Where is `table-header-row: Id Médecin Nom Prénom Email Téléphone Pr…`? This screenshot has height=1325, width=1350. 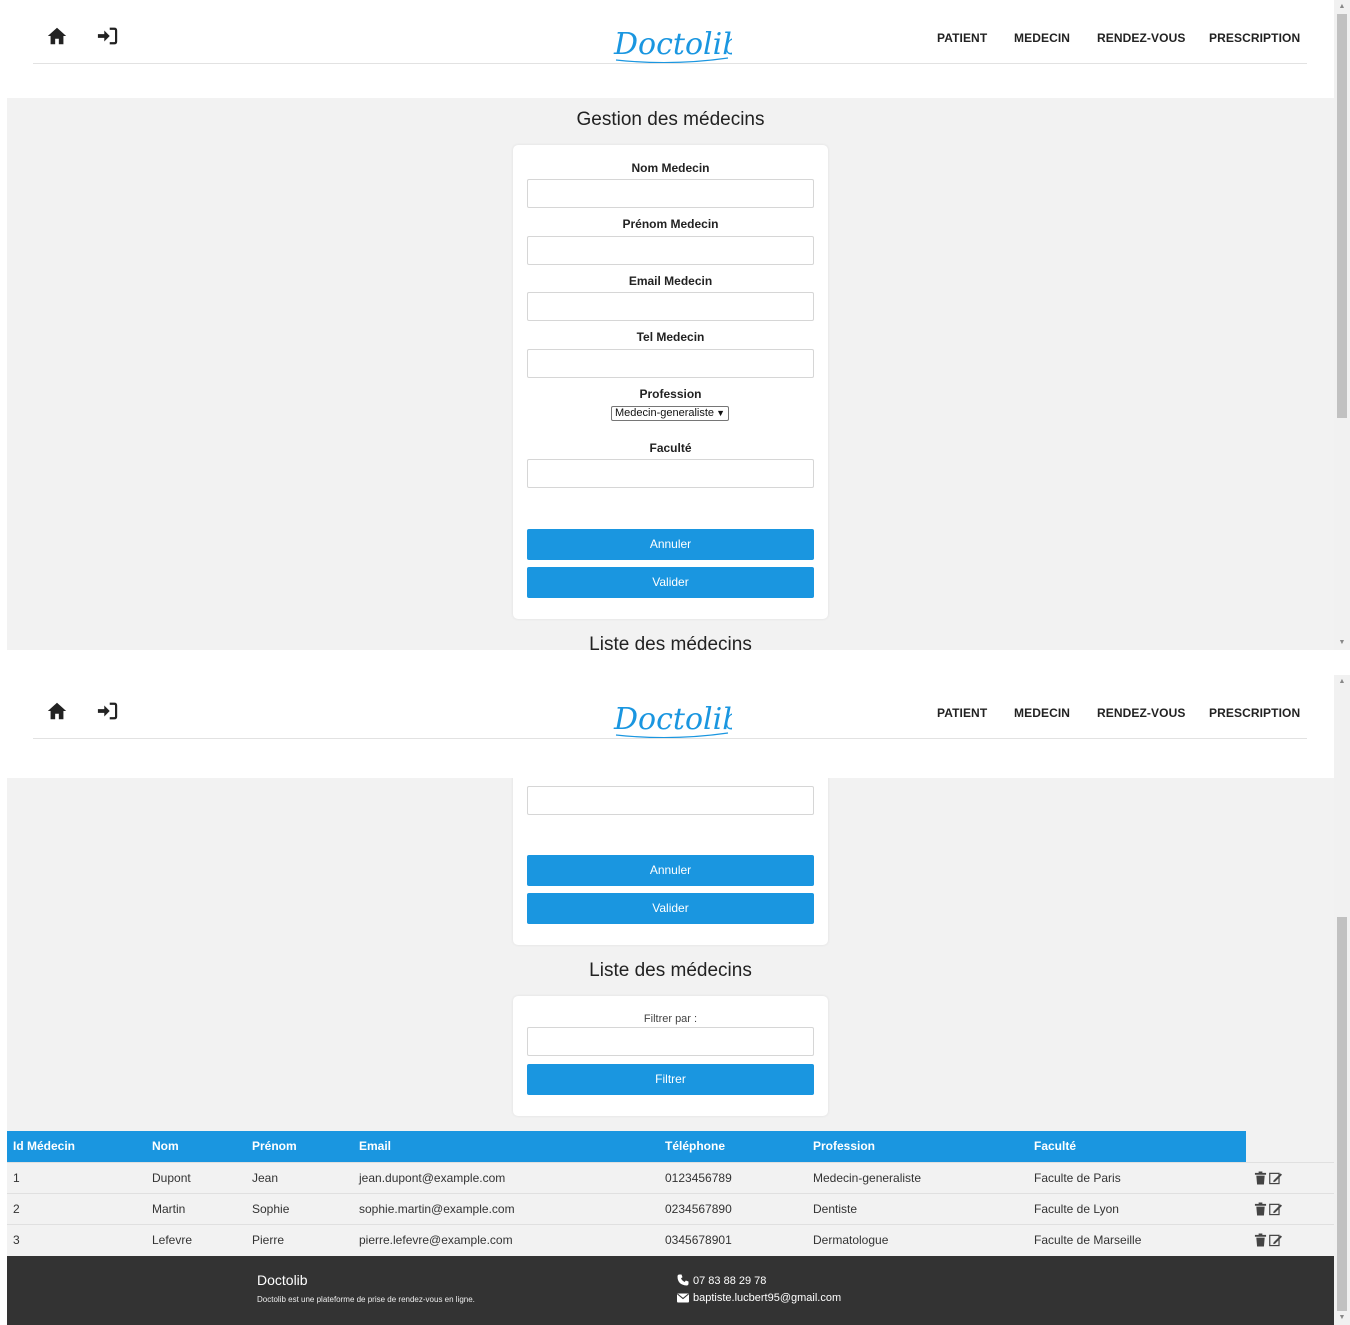 table-header-row: Id Médecin Nom Prénom Email Téléphone Pr… is located at coordinates (670, 1146).